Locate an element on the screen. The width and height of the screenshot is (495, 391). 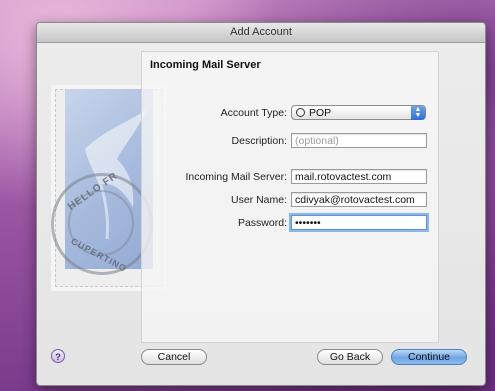
password-field: ••••••• is located at coordinates (359, 222).